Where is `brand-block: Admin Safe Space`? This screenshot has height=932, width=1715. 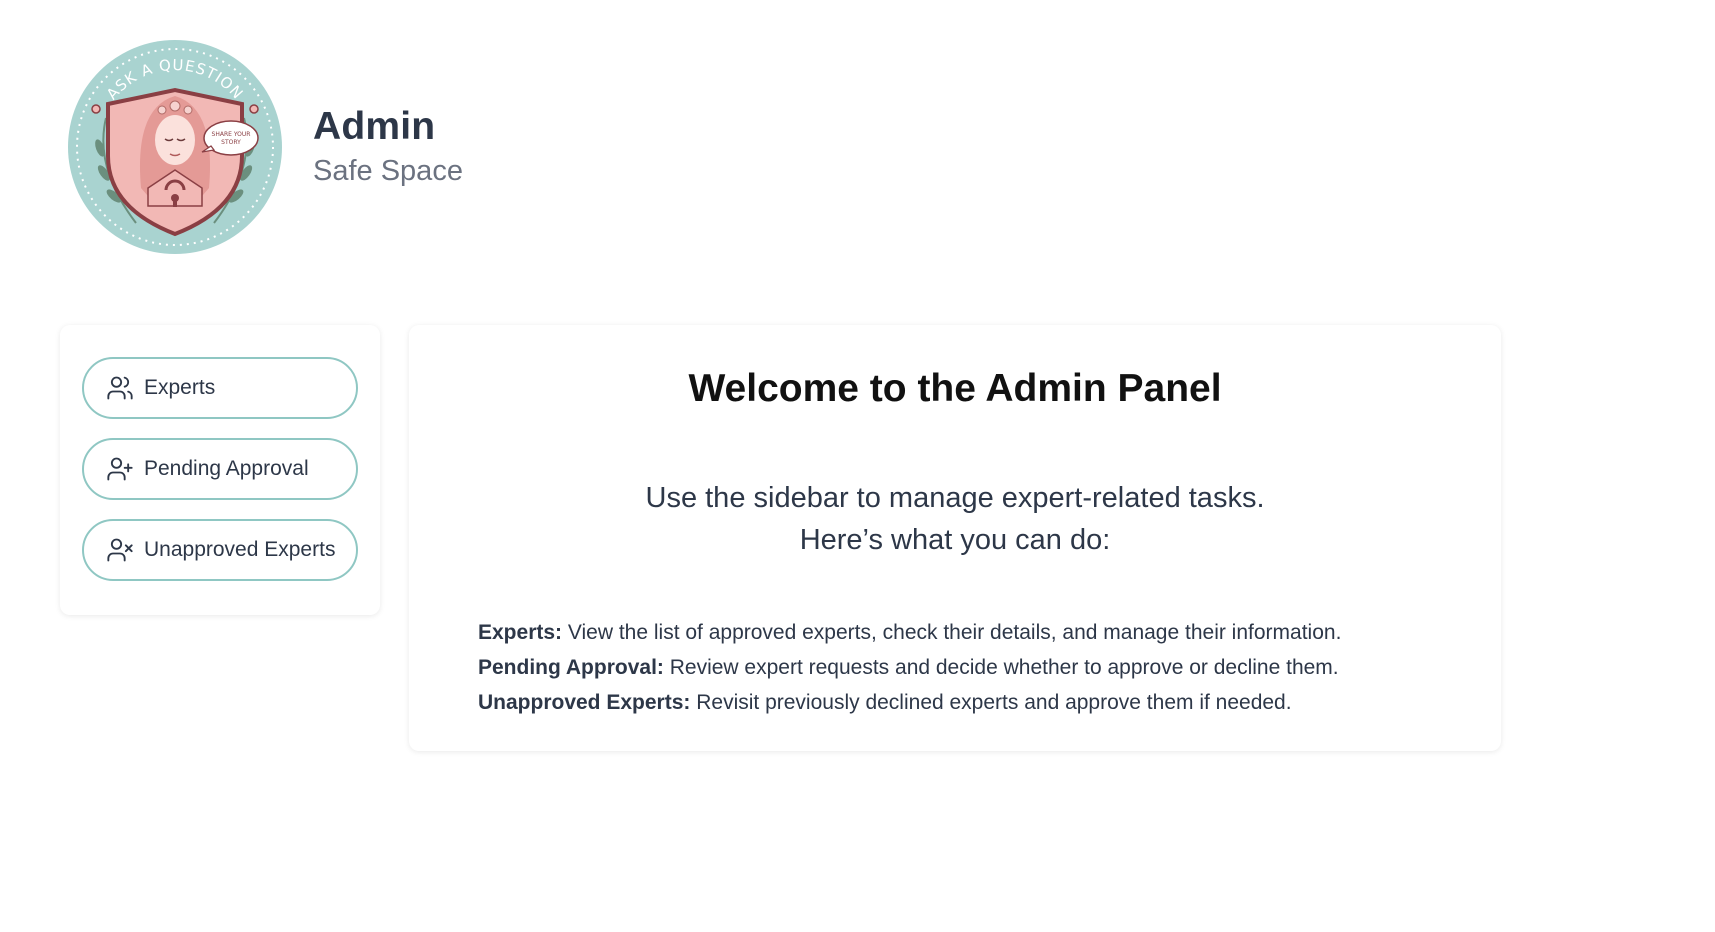
brand-block: Admin Safe Space is located at coordinates (388, 147).